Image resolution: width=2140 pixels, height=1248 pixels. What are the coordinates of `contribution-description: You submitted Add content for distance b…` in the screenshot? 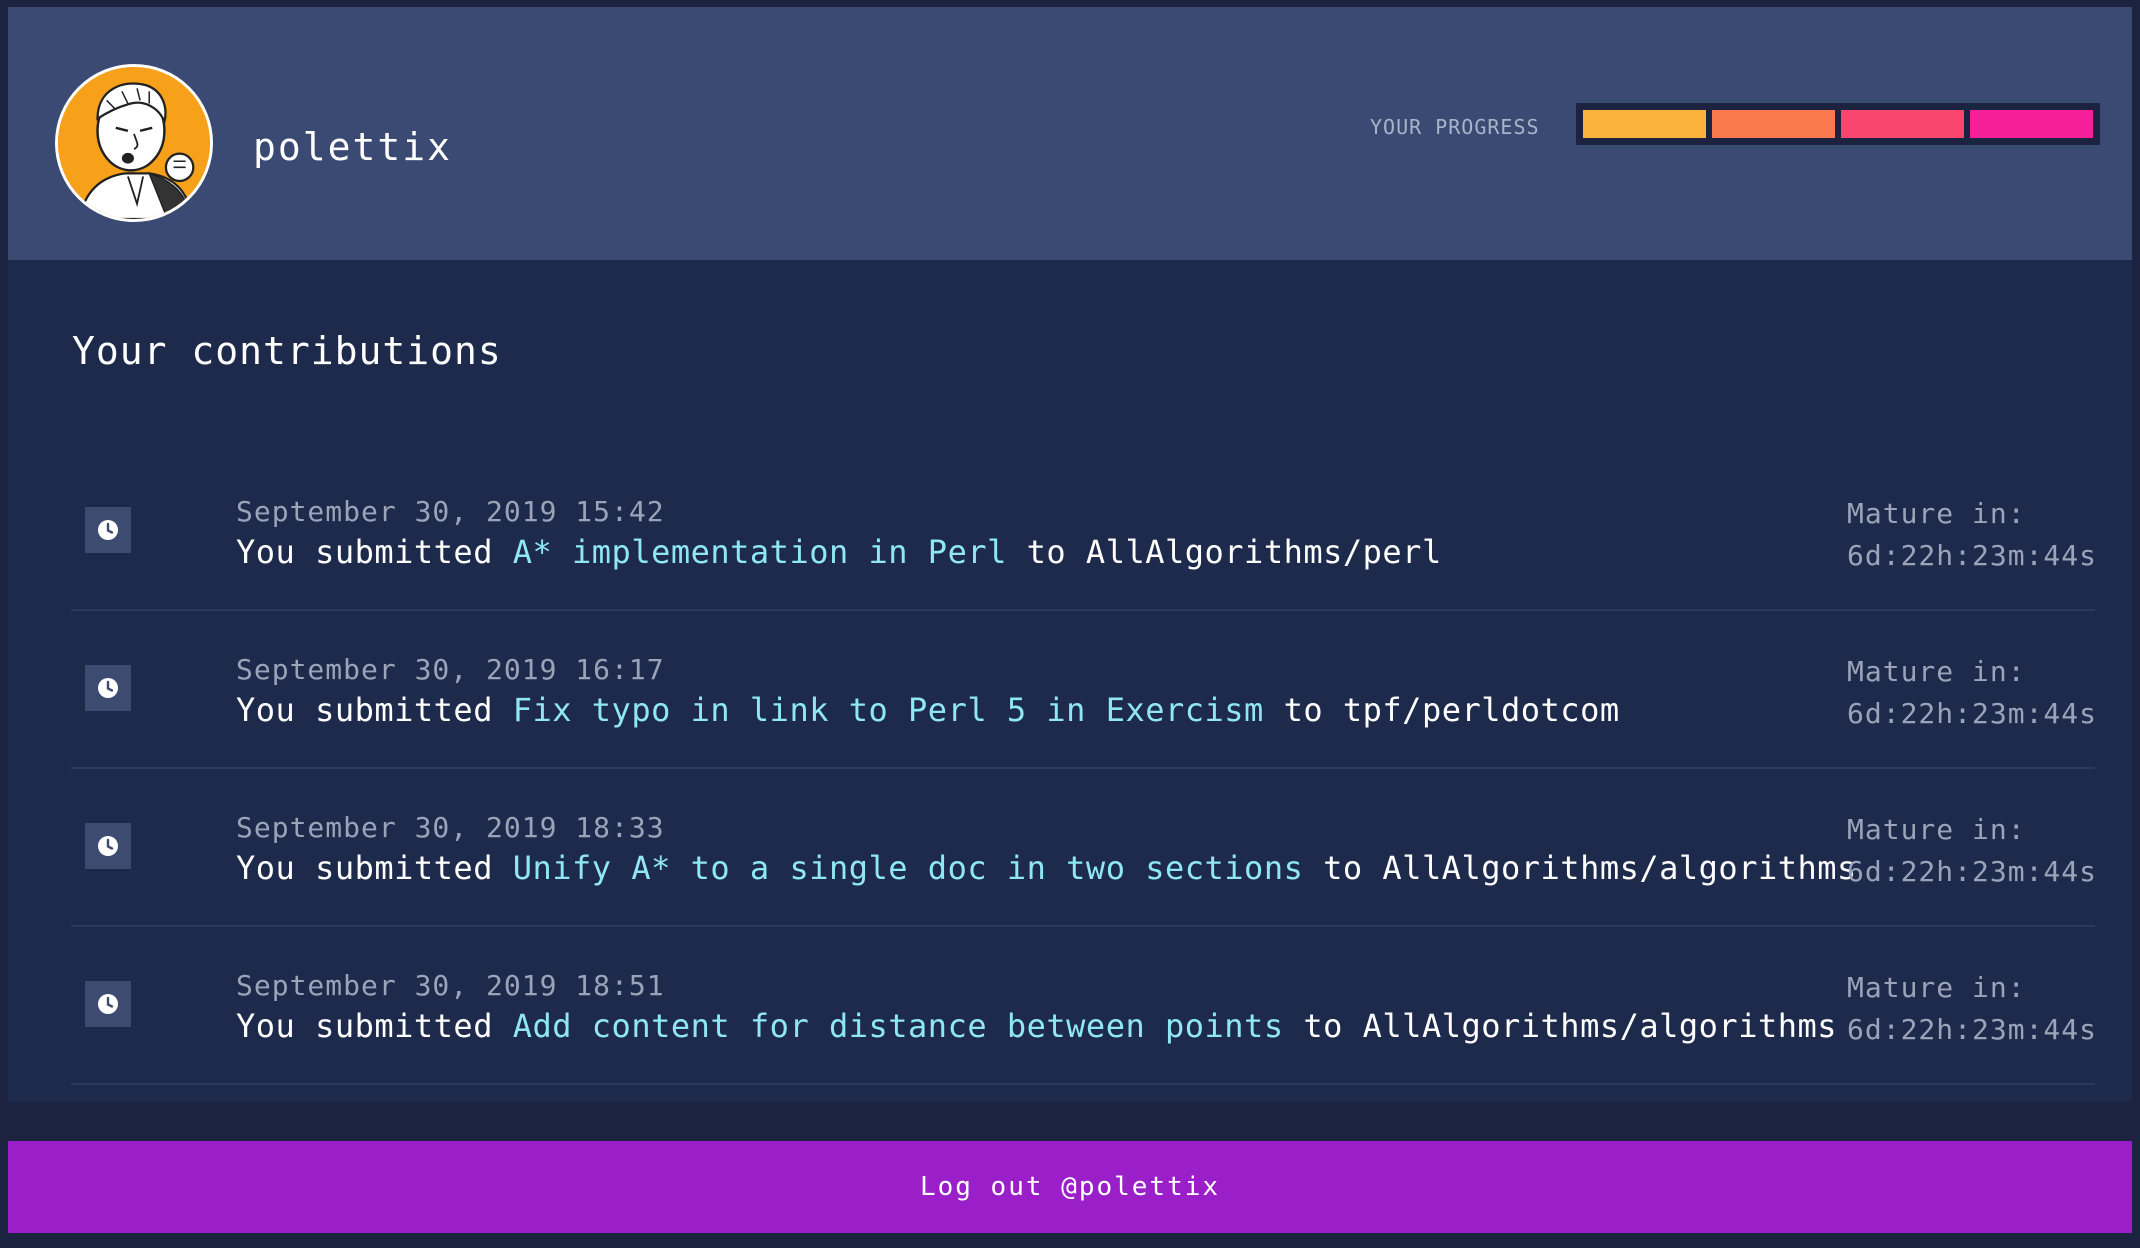 It's located at (1036, 1026).